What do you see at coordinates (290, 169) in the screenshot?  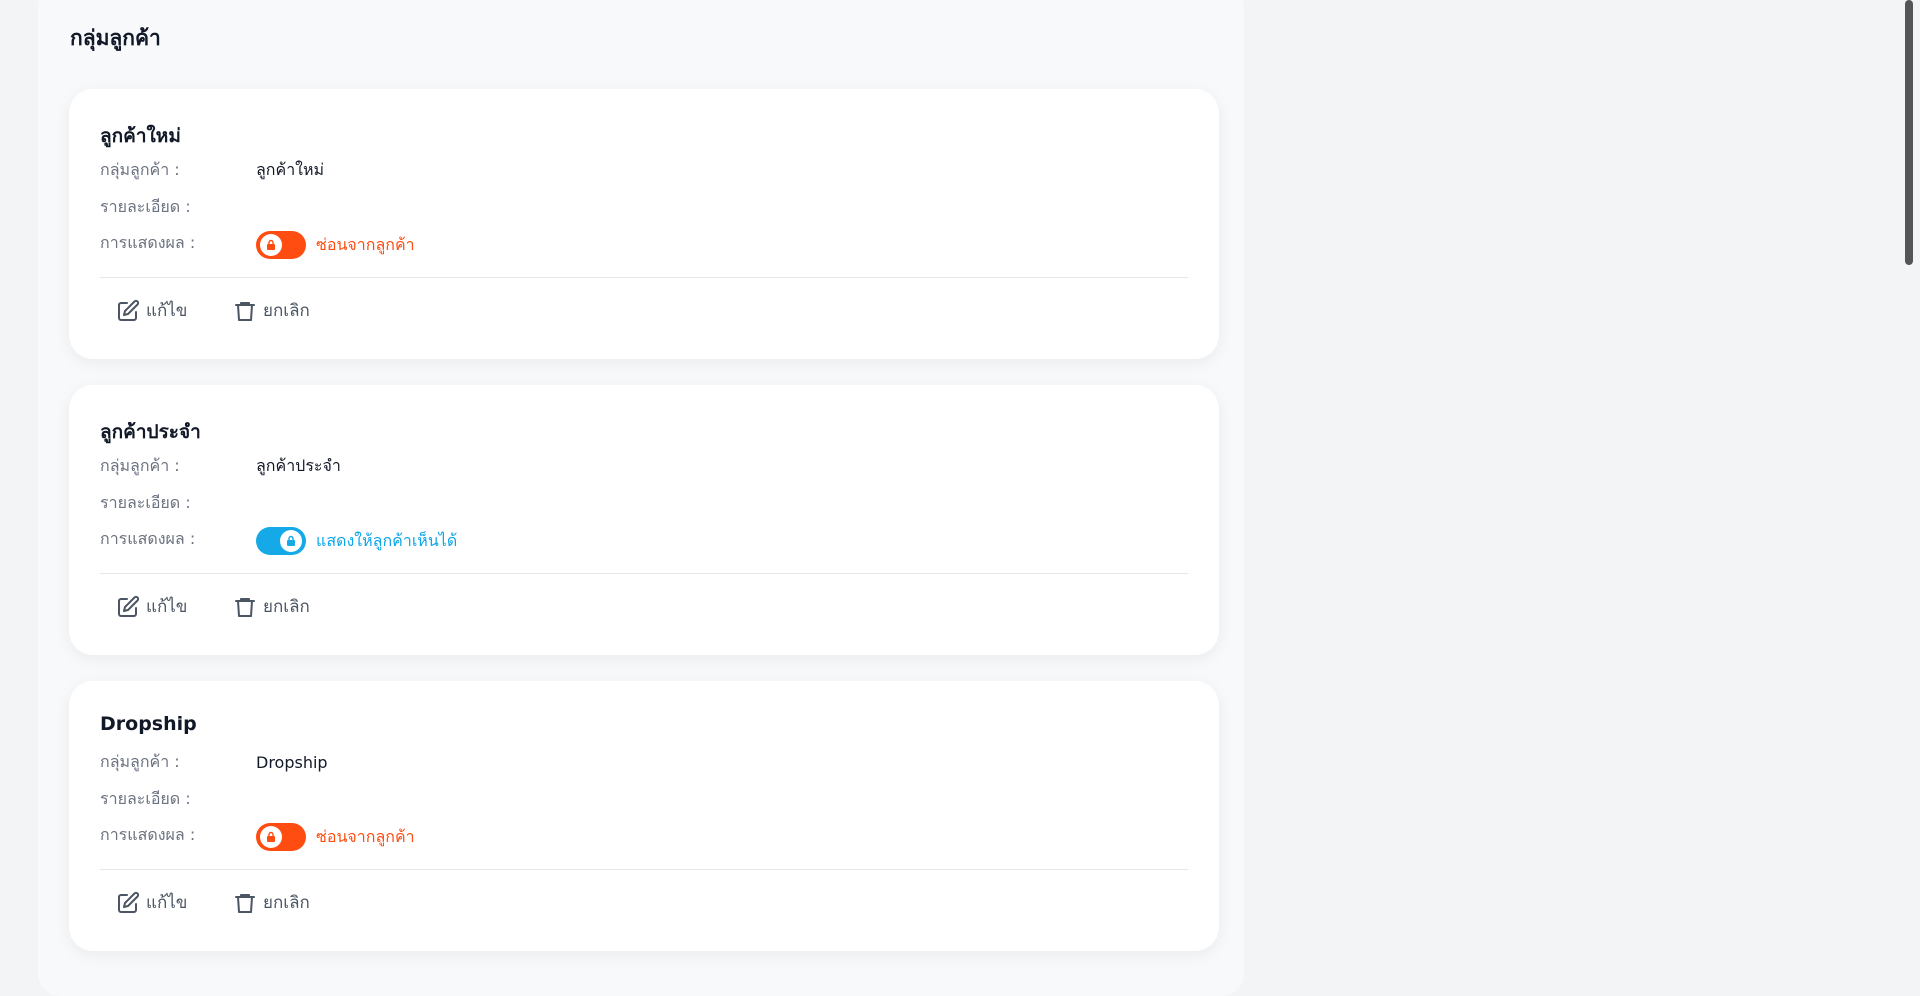 I see `group-value: ลูกค้าใหม่` at bounding box center [290, 169].